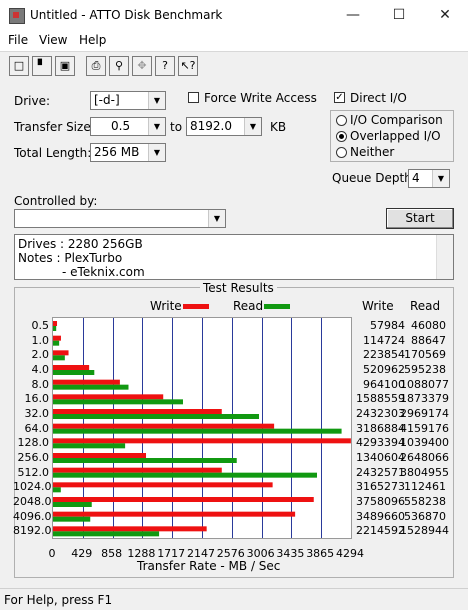 The image size is (468, 610). Describe the element at coordinates (424, 384) in the screenshot. I see `read-value-8.0: 1088077` at that location.